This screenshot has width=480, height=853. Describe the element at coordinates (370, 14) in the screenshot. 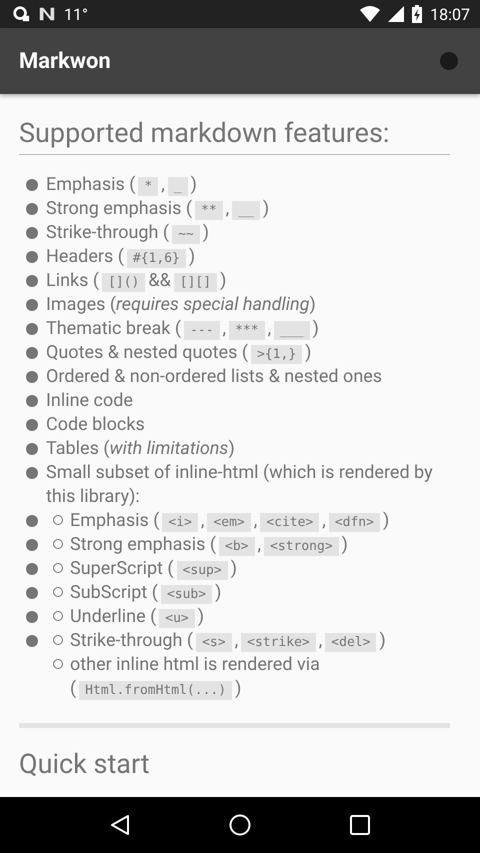

I see `wifi-icon` at that location.